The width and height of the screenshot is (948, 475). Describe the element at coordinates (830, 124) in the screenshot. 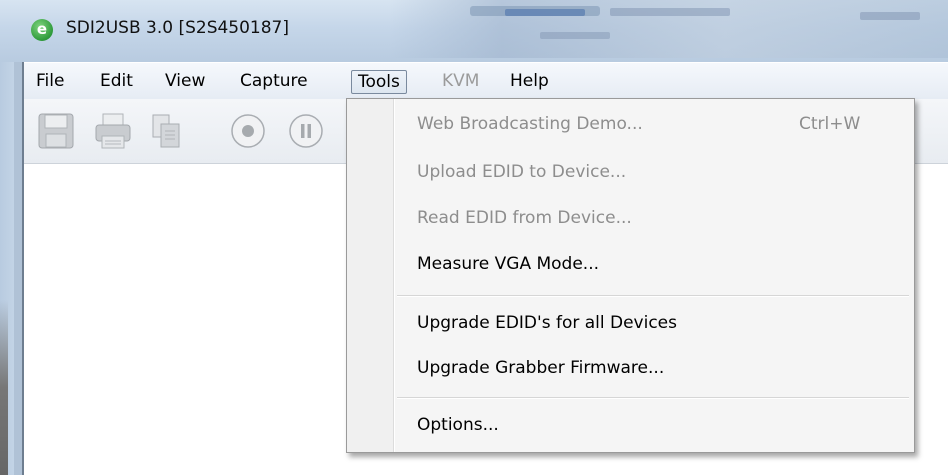

I see `menu-item-shortcut: Ctrl+W` at that location.